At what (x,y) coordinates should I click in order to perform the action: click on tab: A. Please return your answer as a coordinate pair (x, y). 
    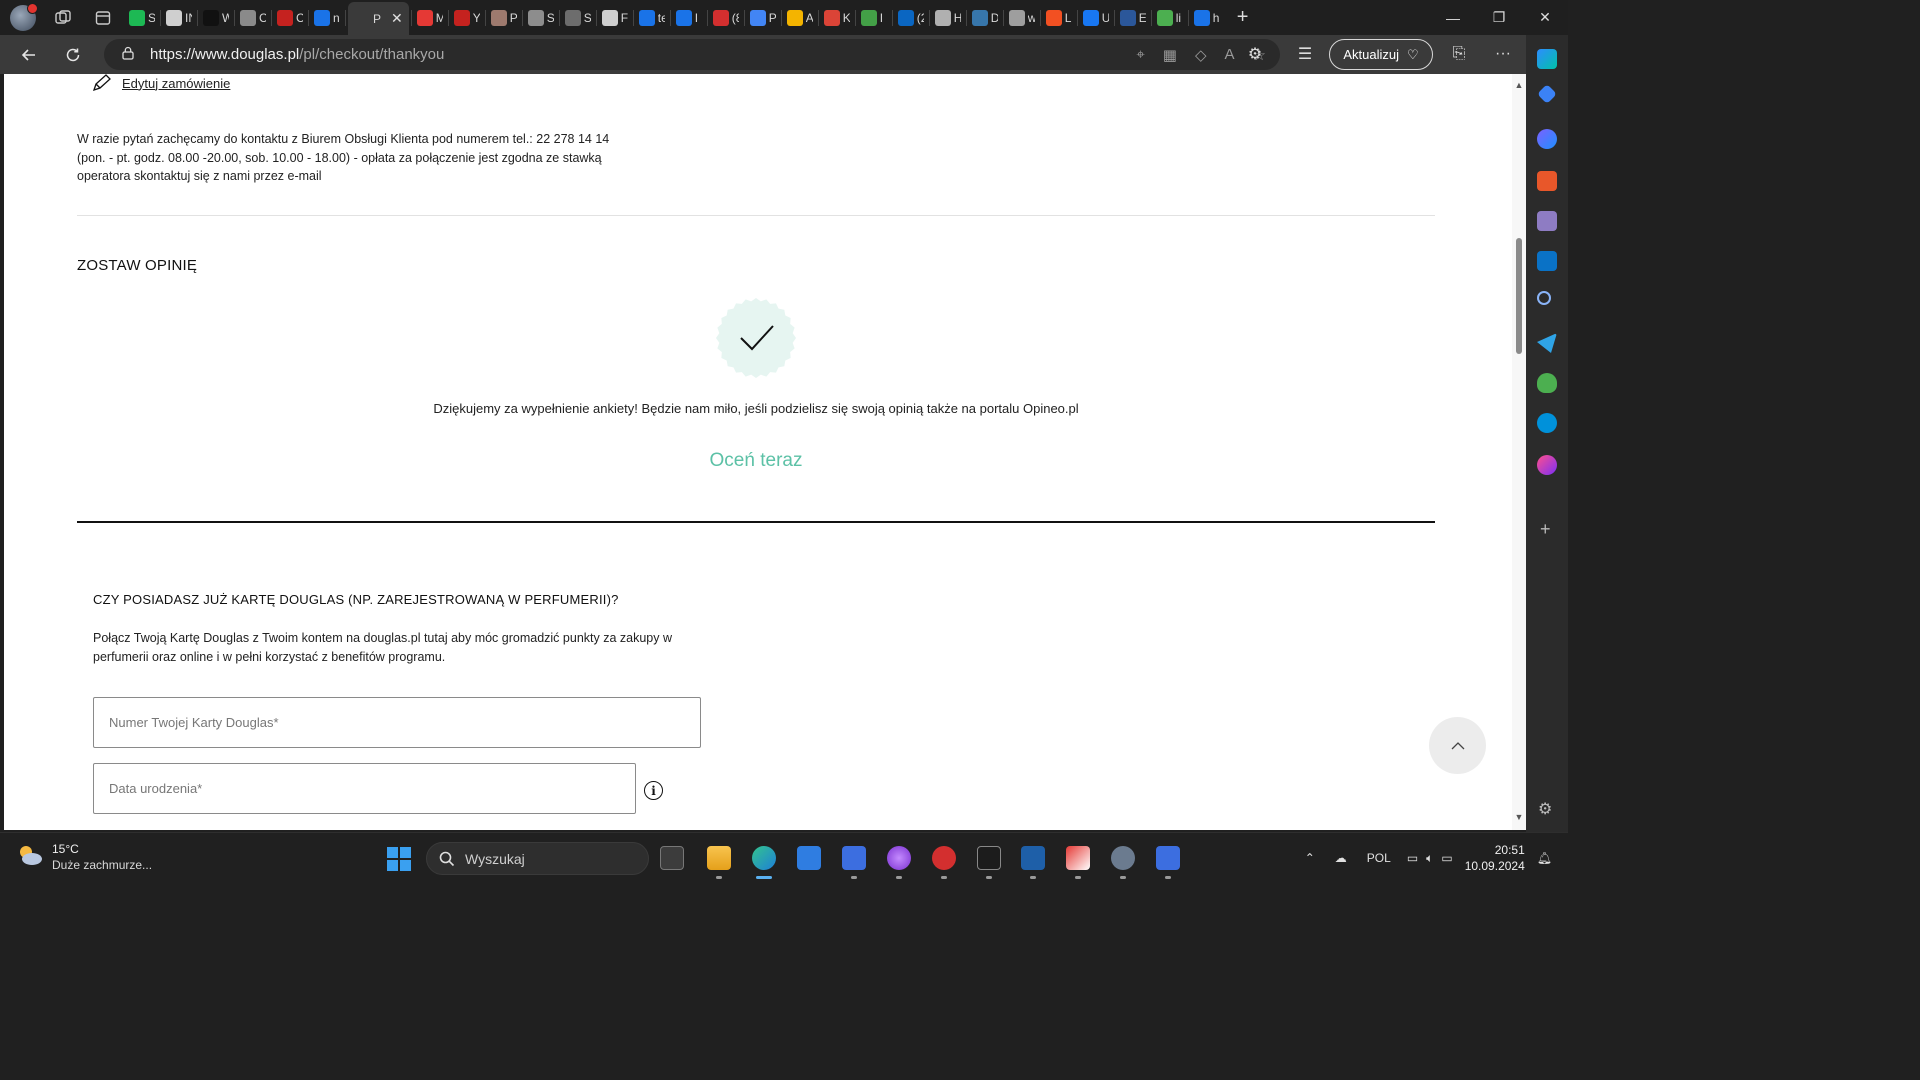
    Looking at the image, I should click on (800, 18).